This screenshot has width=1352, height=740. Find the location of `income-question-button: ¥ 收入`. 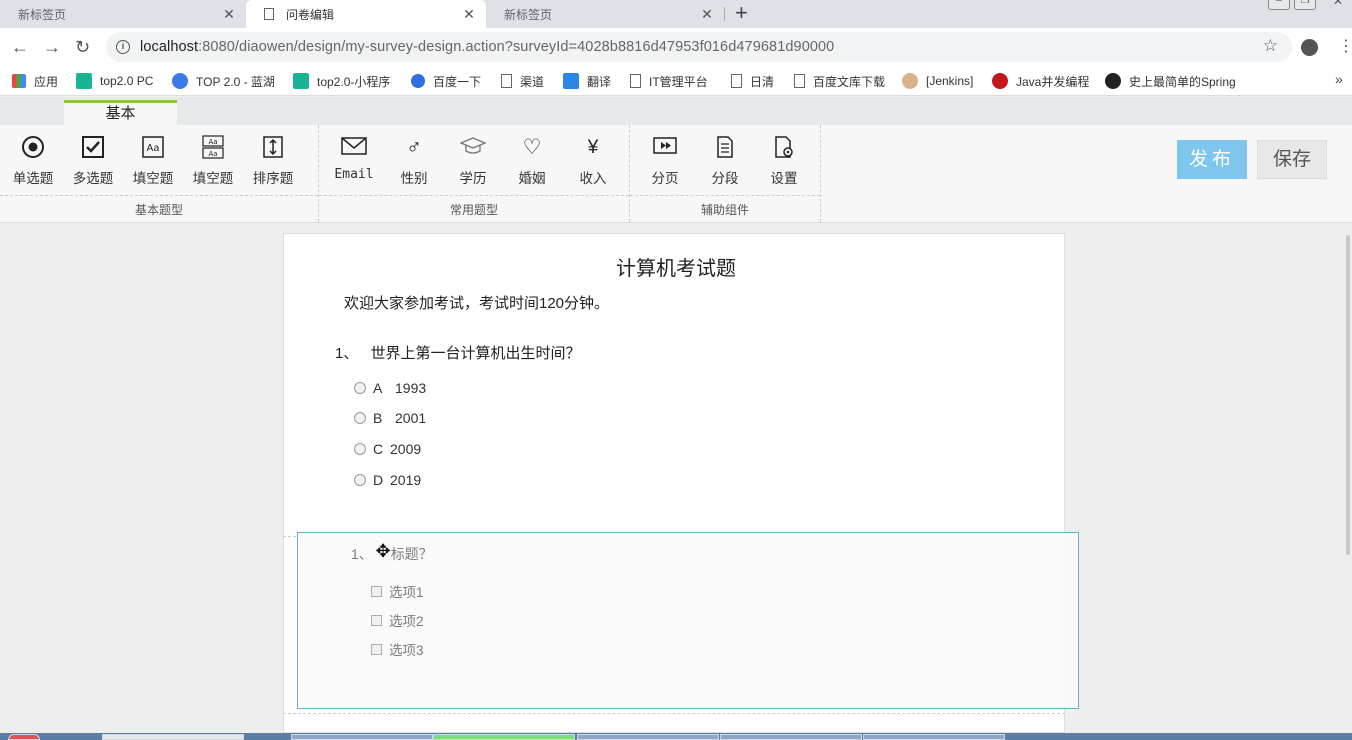

income-question-button: ¥ 收入 is located at coordinates (593, 161).